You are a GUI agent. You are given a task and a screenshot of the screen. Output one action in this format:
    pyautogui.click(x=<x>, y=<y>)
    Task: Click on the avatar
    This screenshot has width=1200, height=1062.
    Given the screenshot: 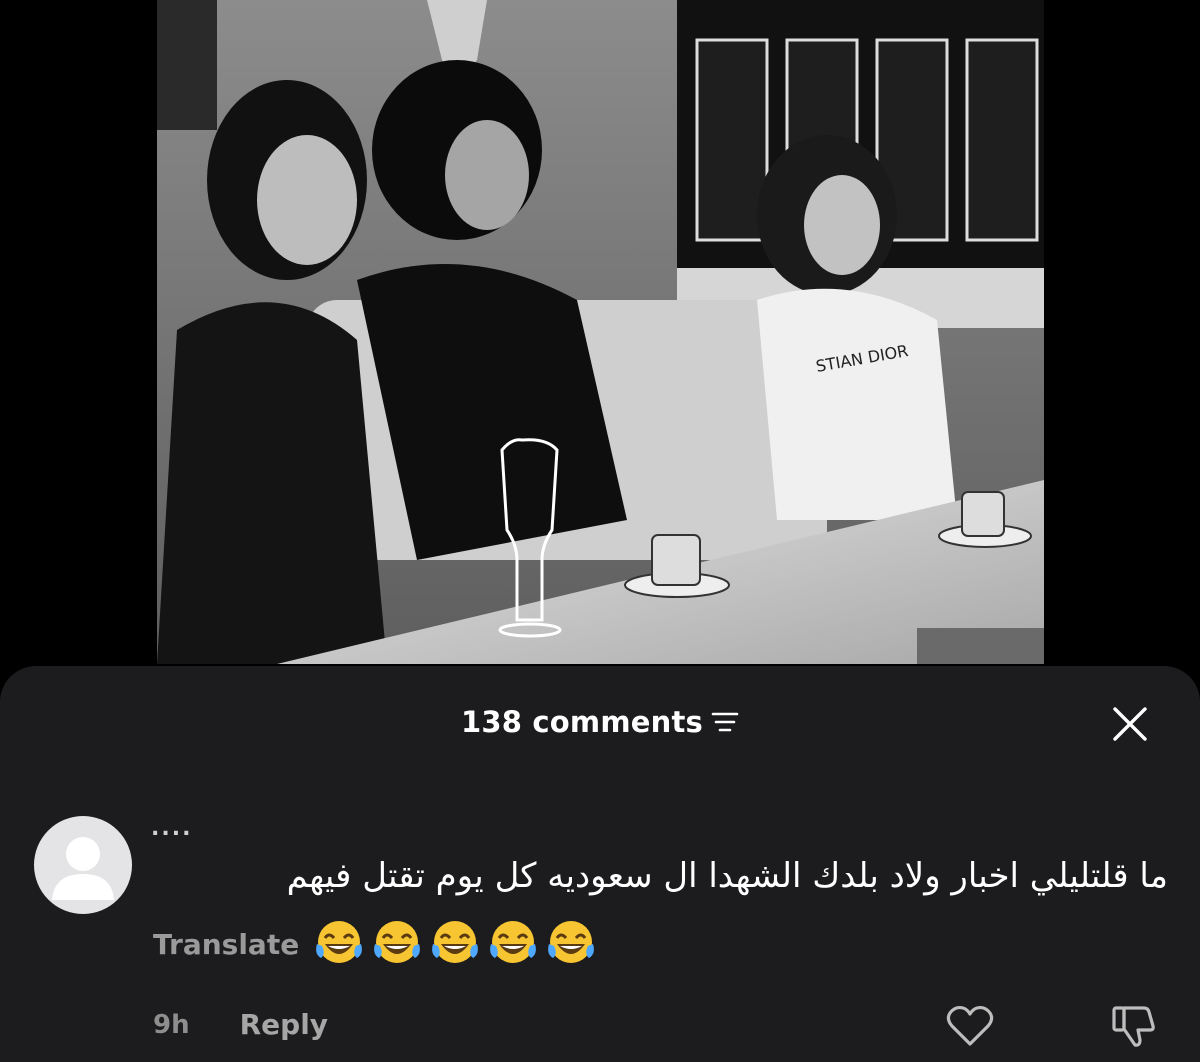 What is the action you would take?
    pyautogui.click(x=83, y=865)
    